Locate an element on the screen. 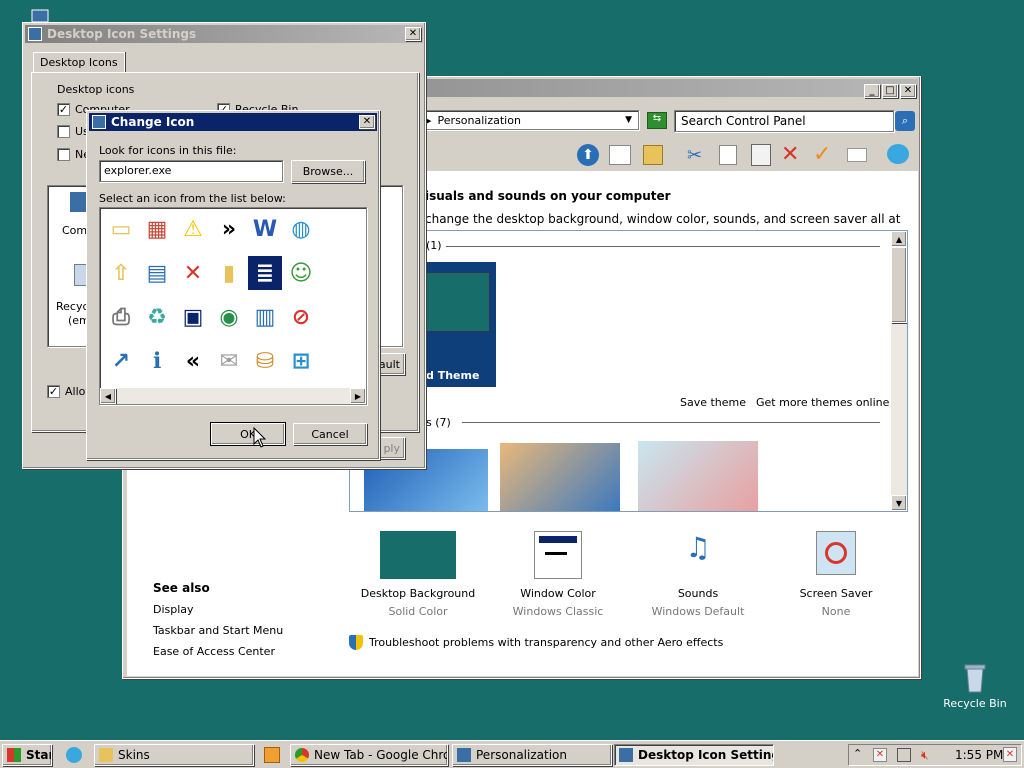 The width and height of the screenshot is (1024, 768). clock: 1:55 PM is located at coordinates (979, 755).